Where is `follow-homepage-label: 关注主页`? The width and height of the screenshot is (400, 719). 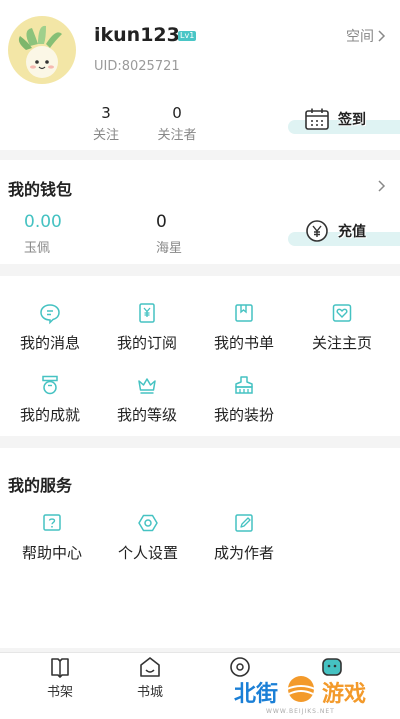
follow-homepage-label: 关注主页 is located at coordinates (341, 343).